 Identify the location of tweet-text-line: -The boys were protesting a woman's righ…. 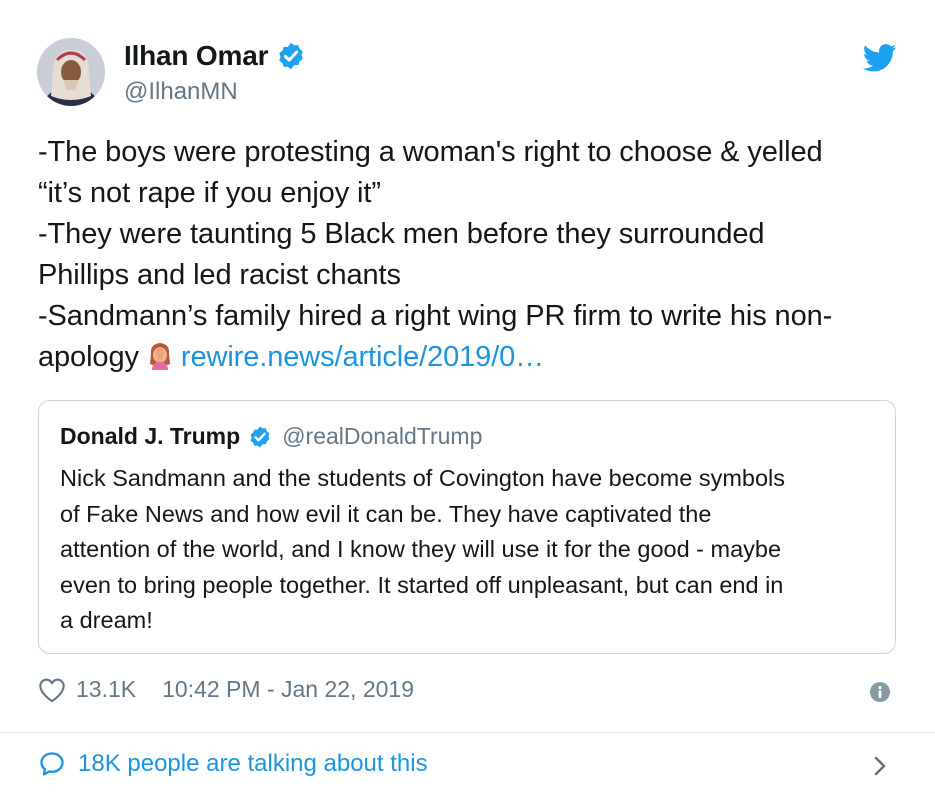
(430, 152).